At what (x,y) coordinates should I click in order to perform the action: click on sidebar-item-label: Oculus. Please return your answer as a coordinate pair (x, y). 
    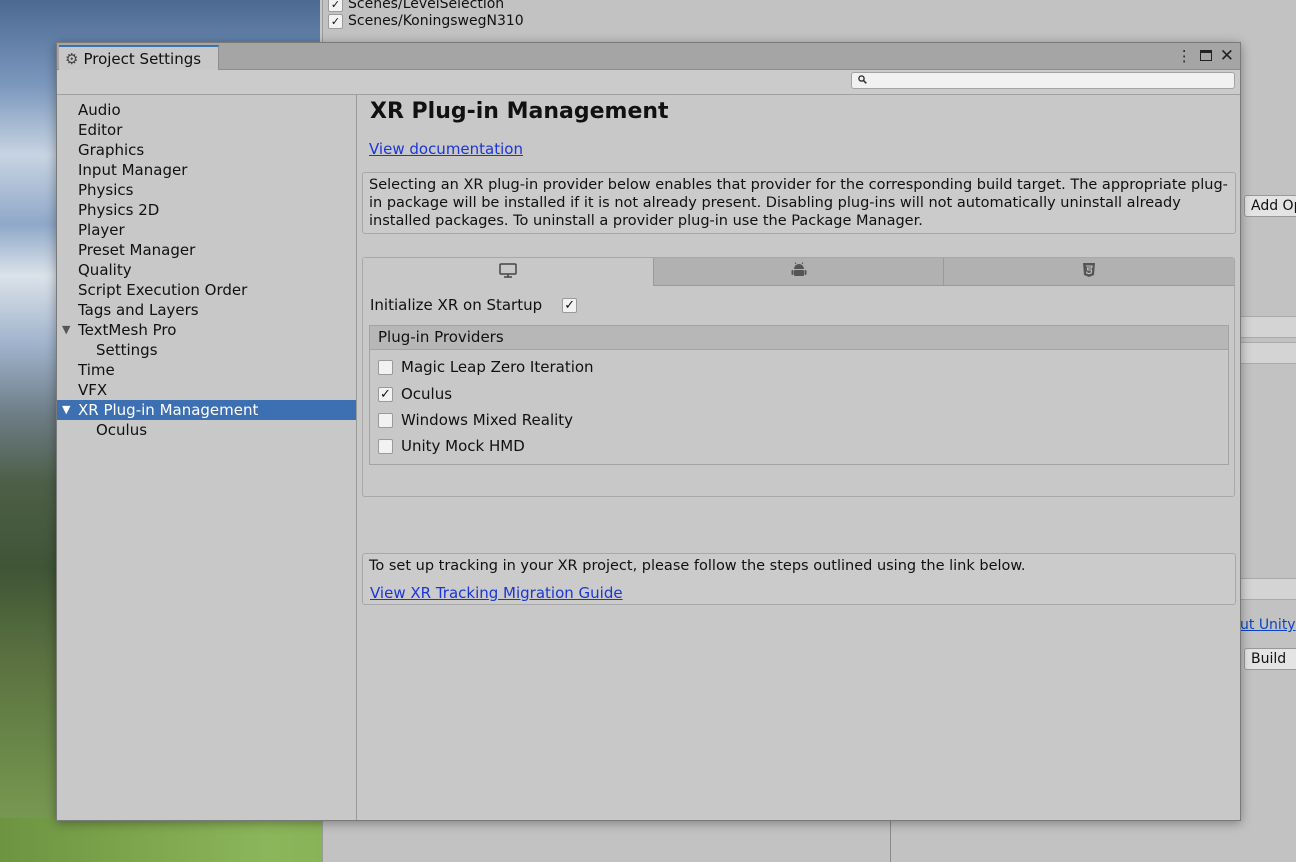
    Looking at the image, I should click on (122, 430).